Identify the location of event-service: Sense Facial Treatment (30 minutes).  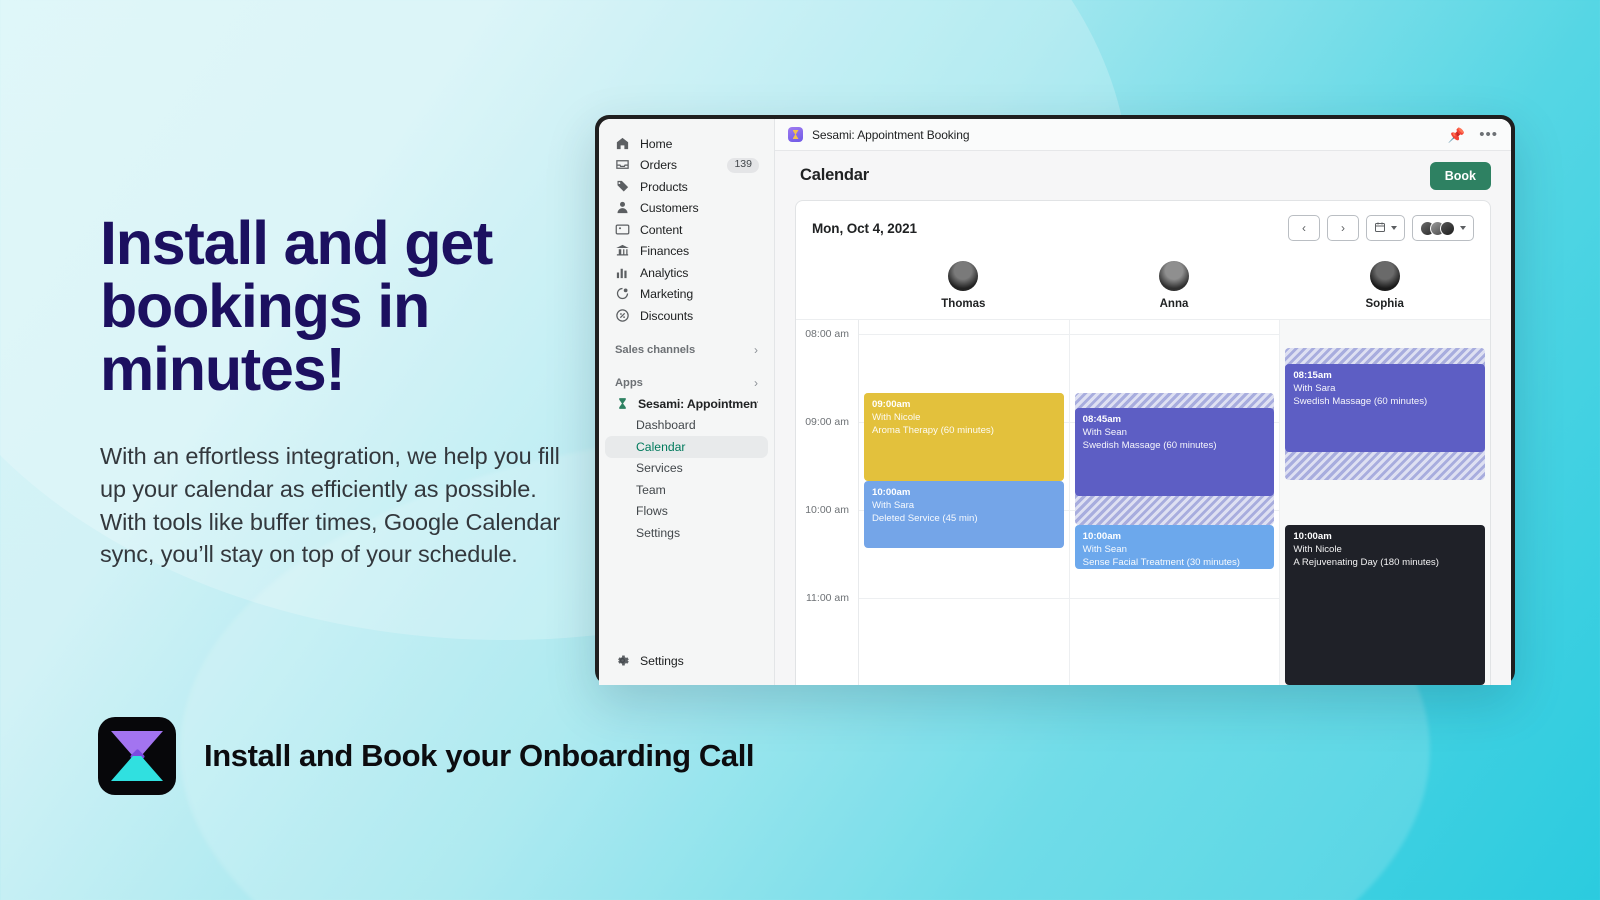
(1161, 562).